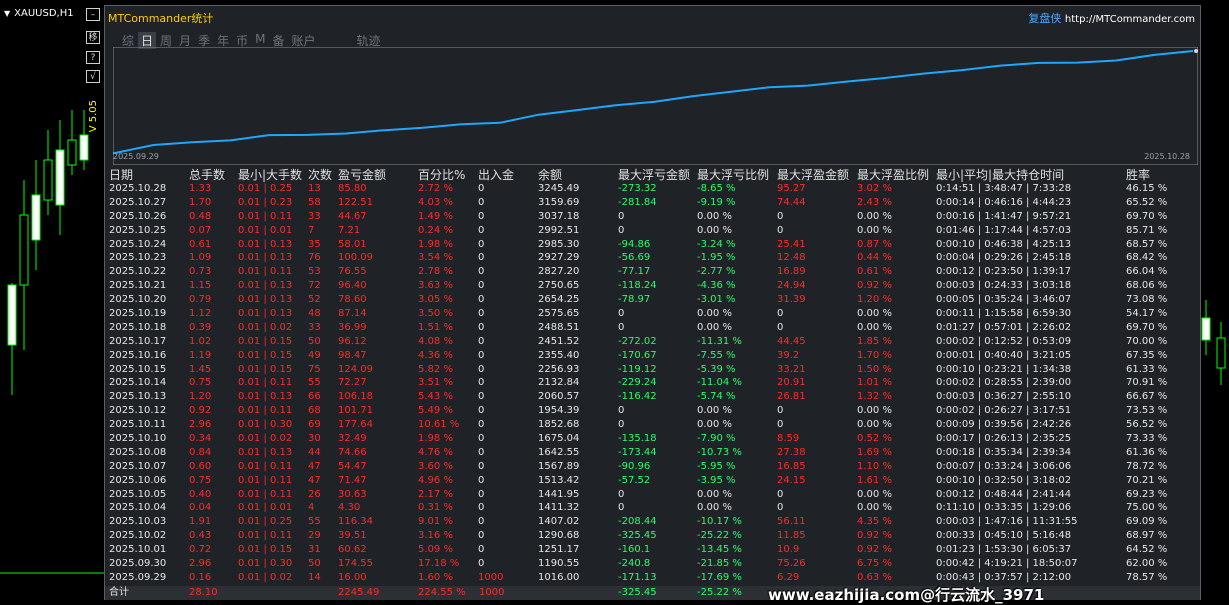 This screenshot has width=1229, height=605. Describe the element at coordinates (93, 57) in the screenshot. I see `help-button: ?` at that location.